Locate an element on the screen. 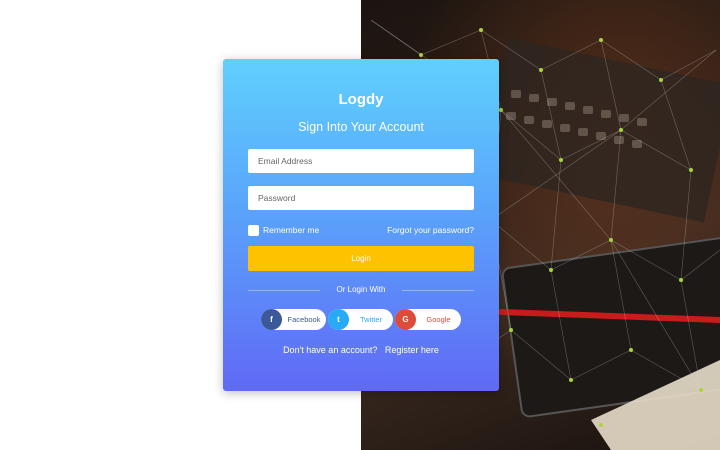 Image resolution: width=720 pixels, height=450 pixels. remember-me-checkbox is located at coordinates (253, 230).